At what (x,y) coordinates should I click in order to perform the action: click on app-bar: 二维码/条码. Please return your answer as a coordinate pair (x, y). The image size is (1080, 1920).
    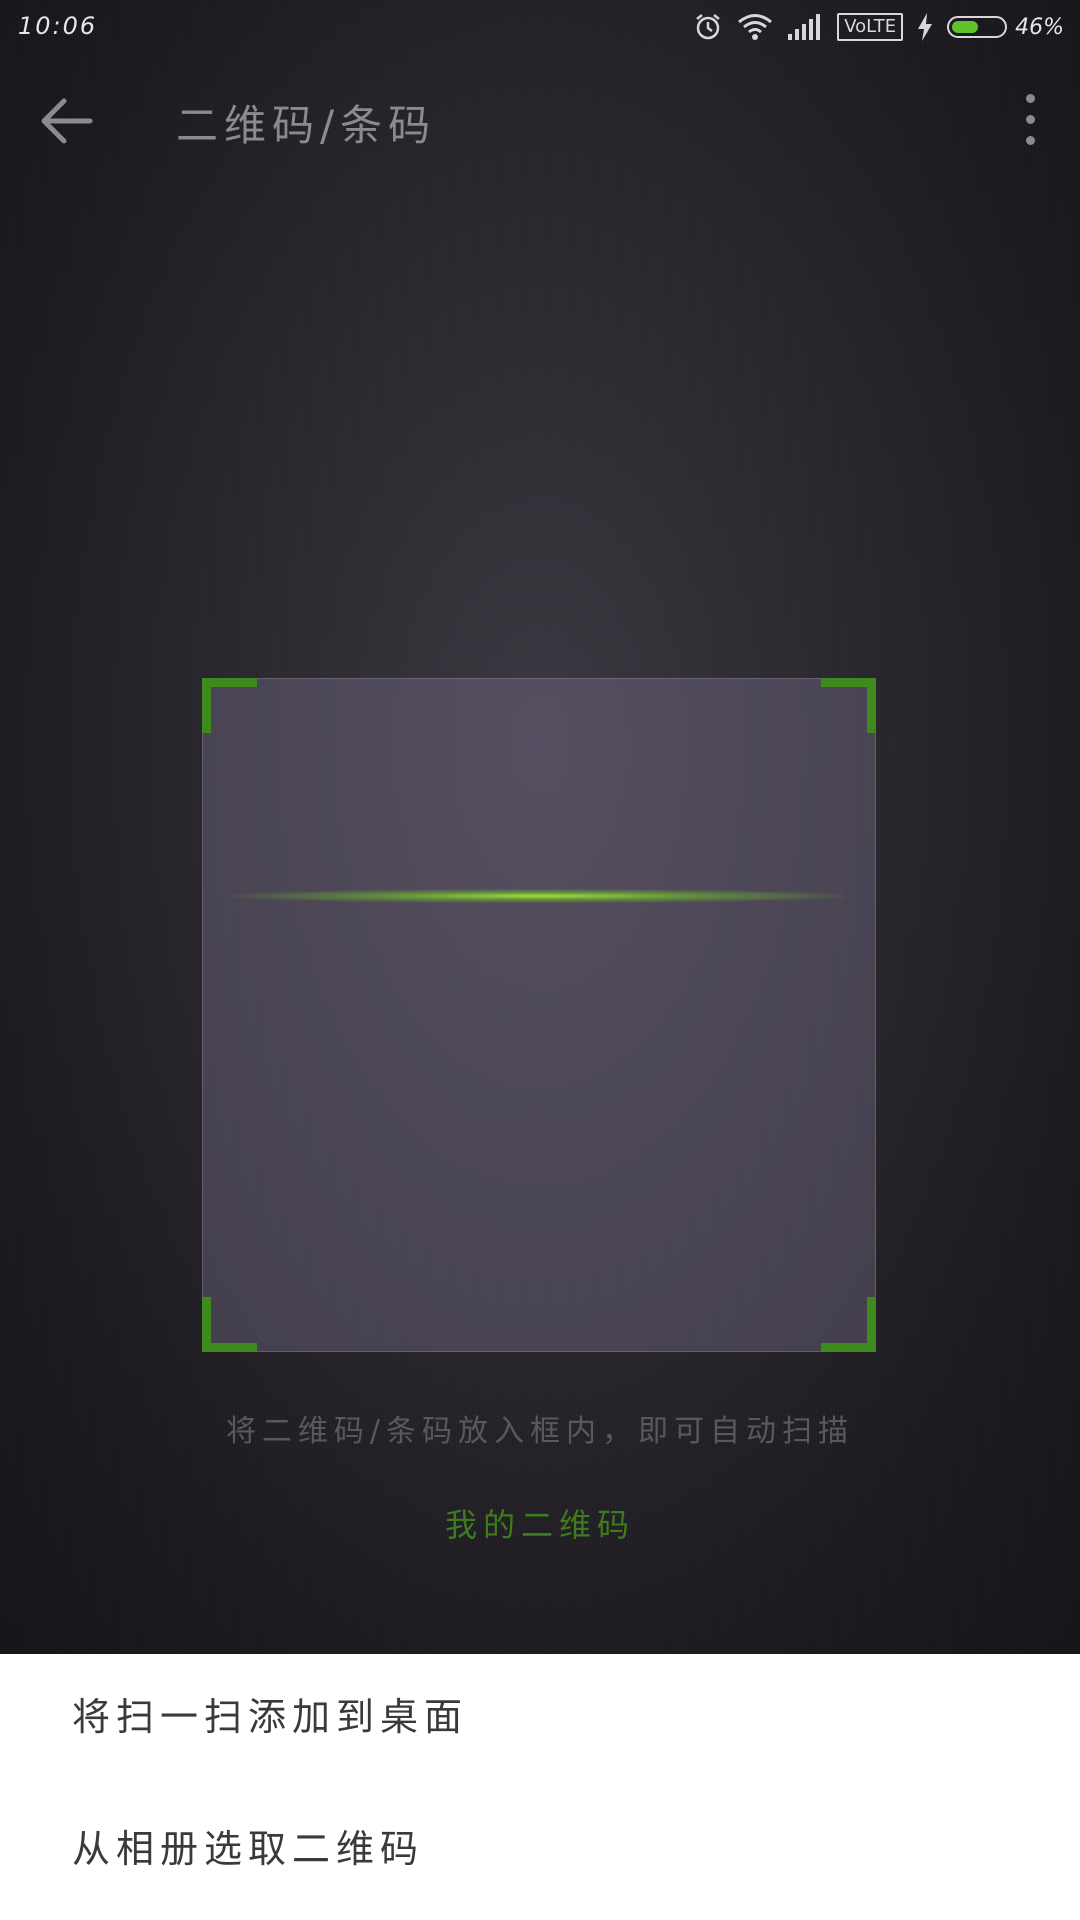
    Looking at the image, I should click on (540, 119).